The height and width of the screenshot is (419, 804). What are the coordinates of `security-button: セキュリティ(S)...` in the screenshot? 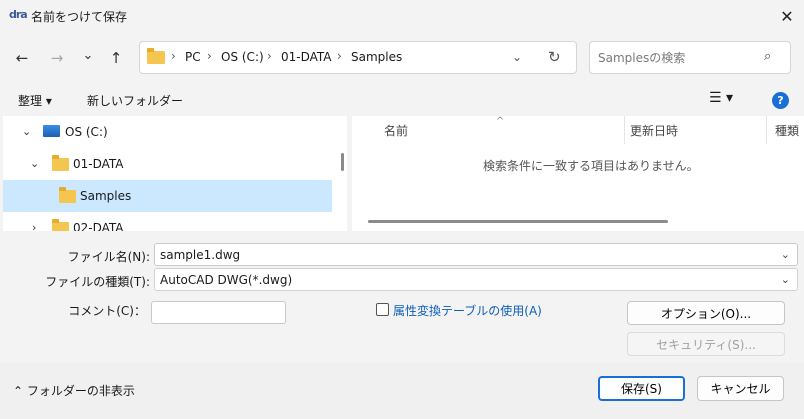 It's located at (706, 344).